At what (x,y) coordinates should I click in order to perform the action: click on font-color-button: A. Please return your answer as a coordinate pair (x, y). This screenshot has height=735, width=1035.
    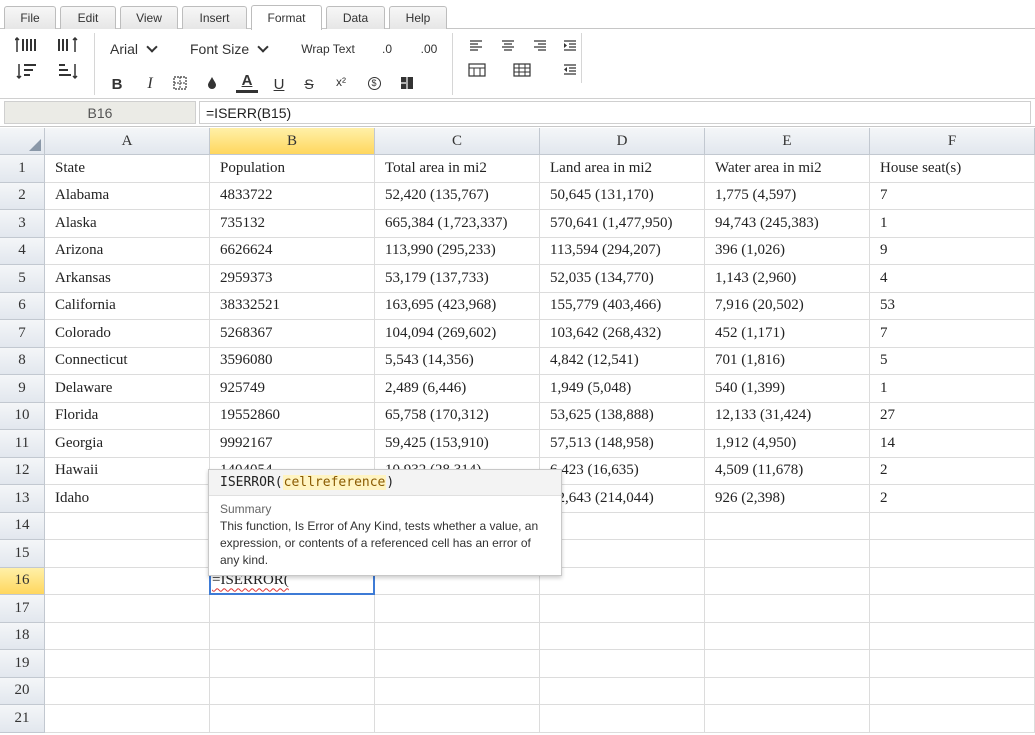
    Looking at the image, I should click on (247, 82).